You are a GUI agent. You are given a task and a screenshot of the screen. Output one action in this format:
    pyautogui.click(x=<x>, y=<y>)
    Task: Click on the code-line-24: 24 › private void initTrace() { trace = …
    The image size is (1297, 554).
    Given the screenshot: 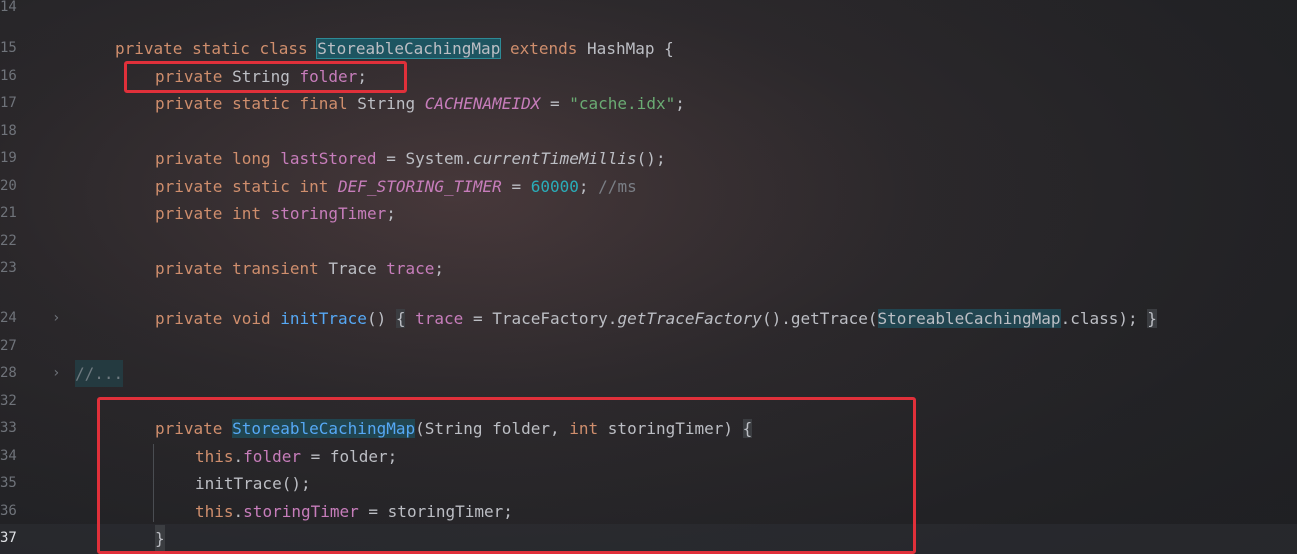 What is the action you would take?
    pyautogui.click(x=648, y=318)
    